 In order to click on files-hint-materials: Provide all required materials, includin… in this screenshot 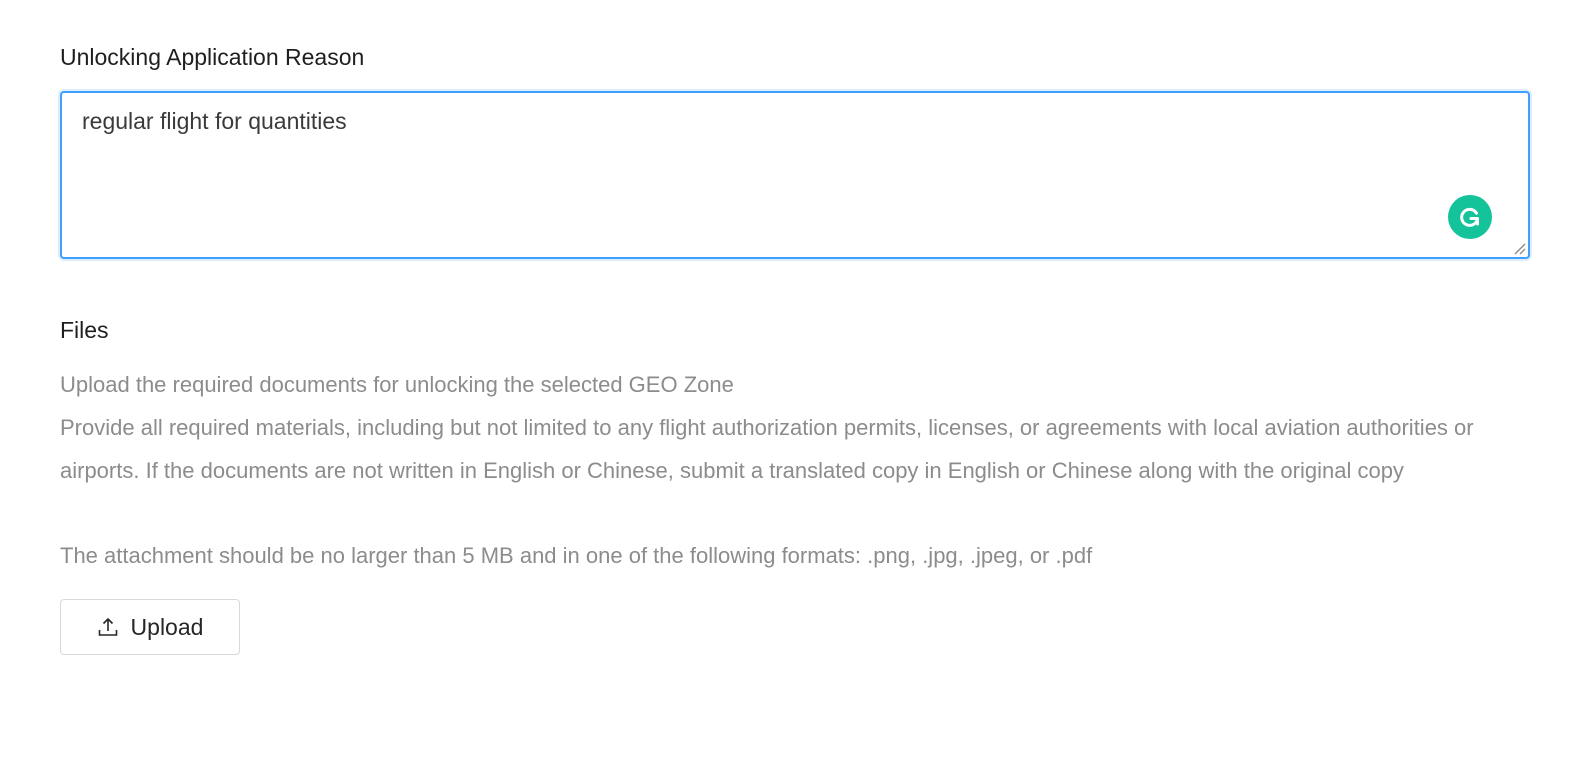, I will do `click(767, 449)`.